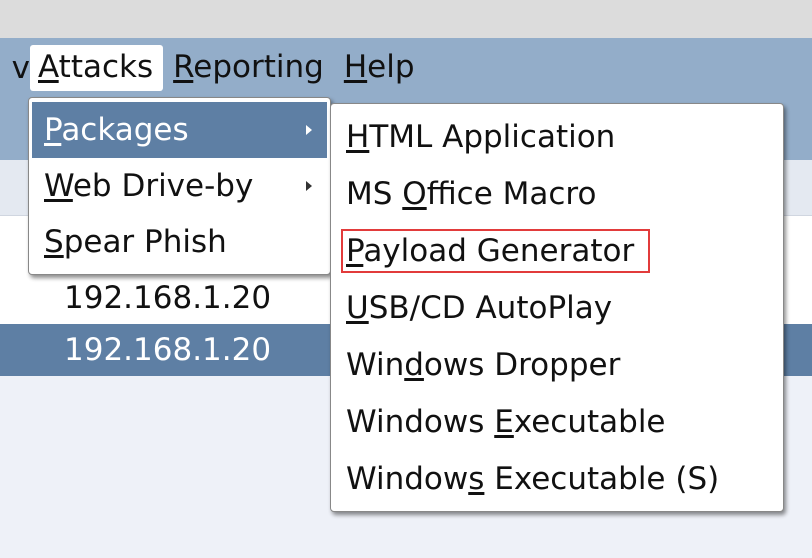  Describe the element at coordinates (557, 307) in the screenshot. I see `menu-item: USB/CD AutoPlay` at that location.